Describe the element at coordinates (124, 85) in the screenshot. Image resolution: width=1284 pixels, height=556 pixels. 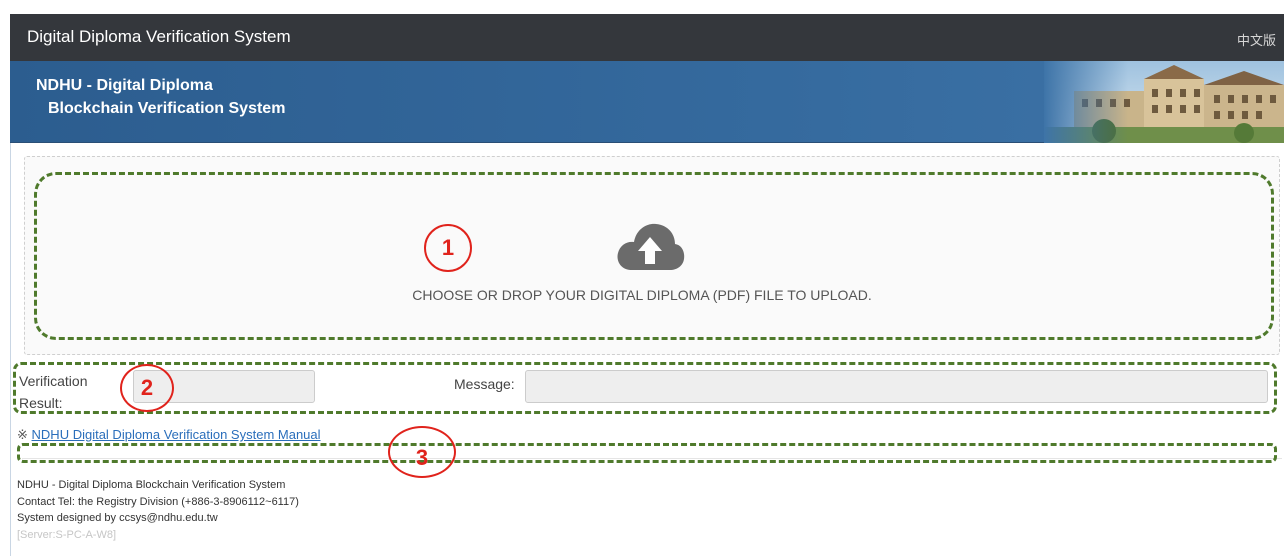
I see `banner-title-line1: NDHU - Digital Diploma` at that location.